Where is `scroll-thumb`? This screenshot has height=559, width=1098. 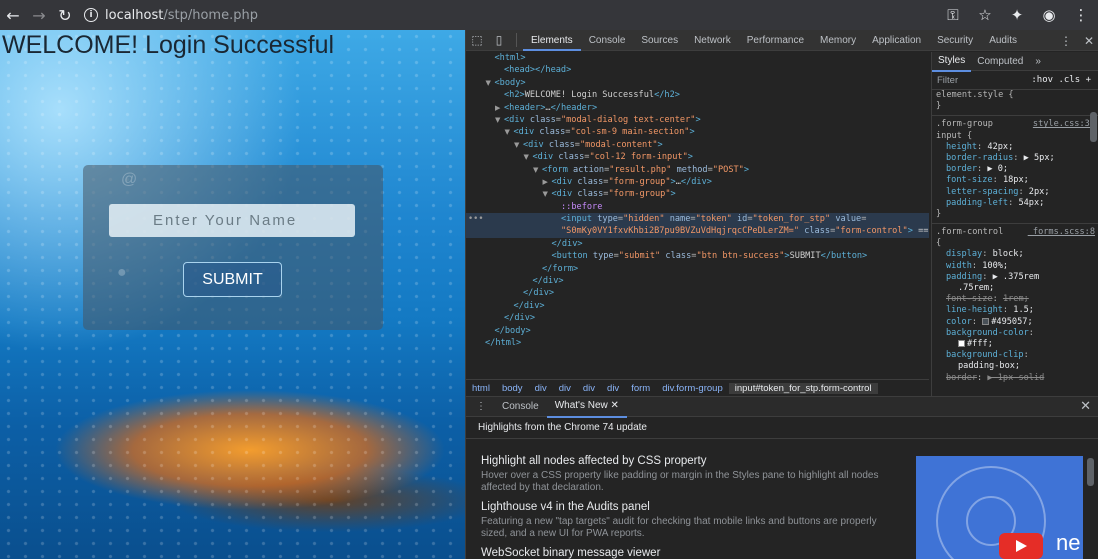 scroll-thumb is located at coordinates (1090, 472).